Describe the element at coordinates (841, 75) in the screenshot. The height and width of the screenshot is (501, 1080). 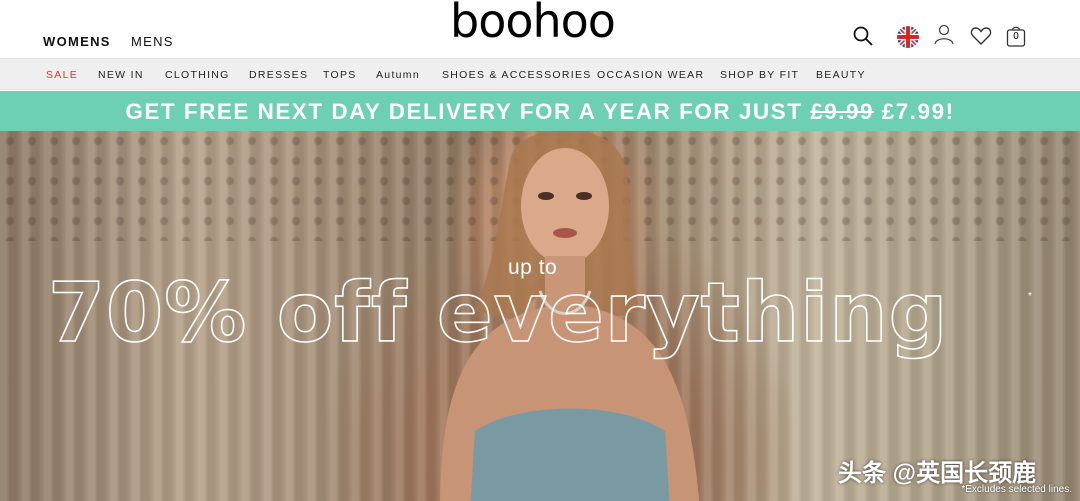
I see `nav-beauty: BEAUTY` at that location.